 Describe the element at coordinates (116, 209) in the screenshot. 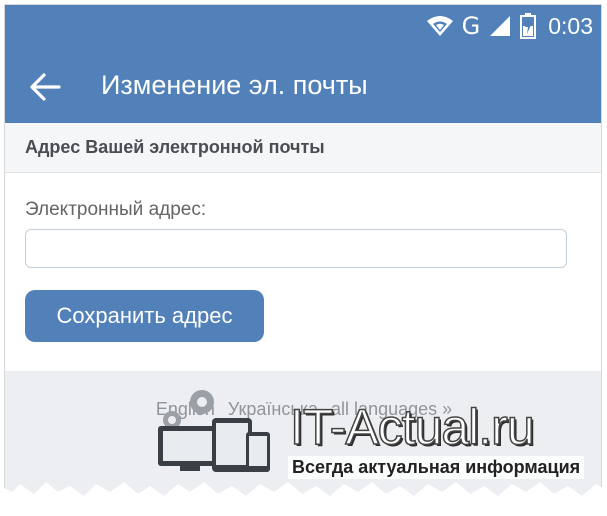

I see `email-label: Электронный адрес:` at that location.